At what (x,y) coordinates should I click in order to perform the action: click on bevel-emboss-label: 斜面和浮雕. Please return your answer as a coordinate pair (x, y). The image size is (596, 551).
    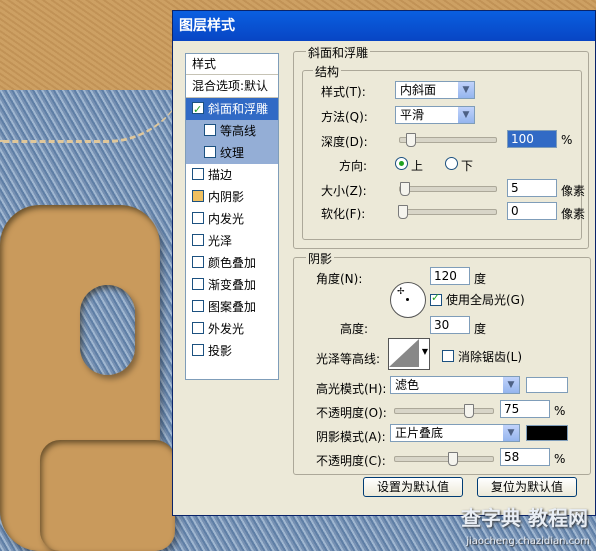
    Looking at the image, I should click on (238, 109).